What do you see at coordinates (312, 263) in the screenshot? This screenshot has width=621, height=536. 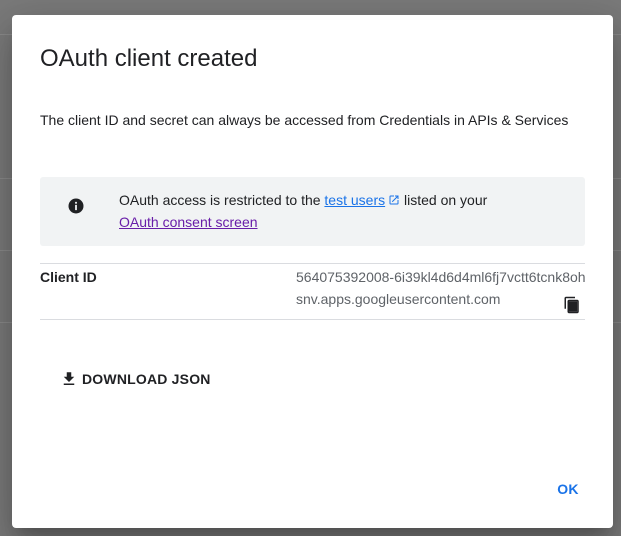 I see `client-id-top-divider` at bounding box center [312, 263].